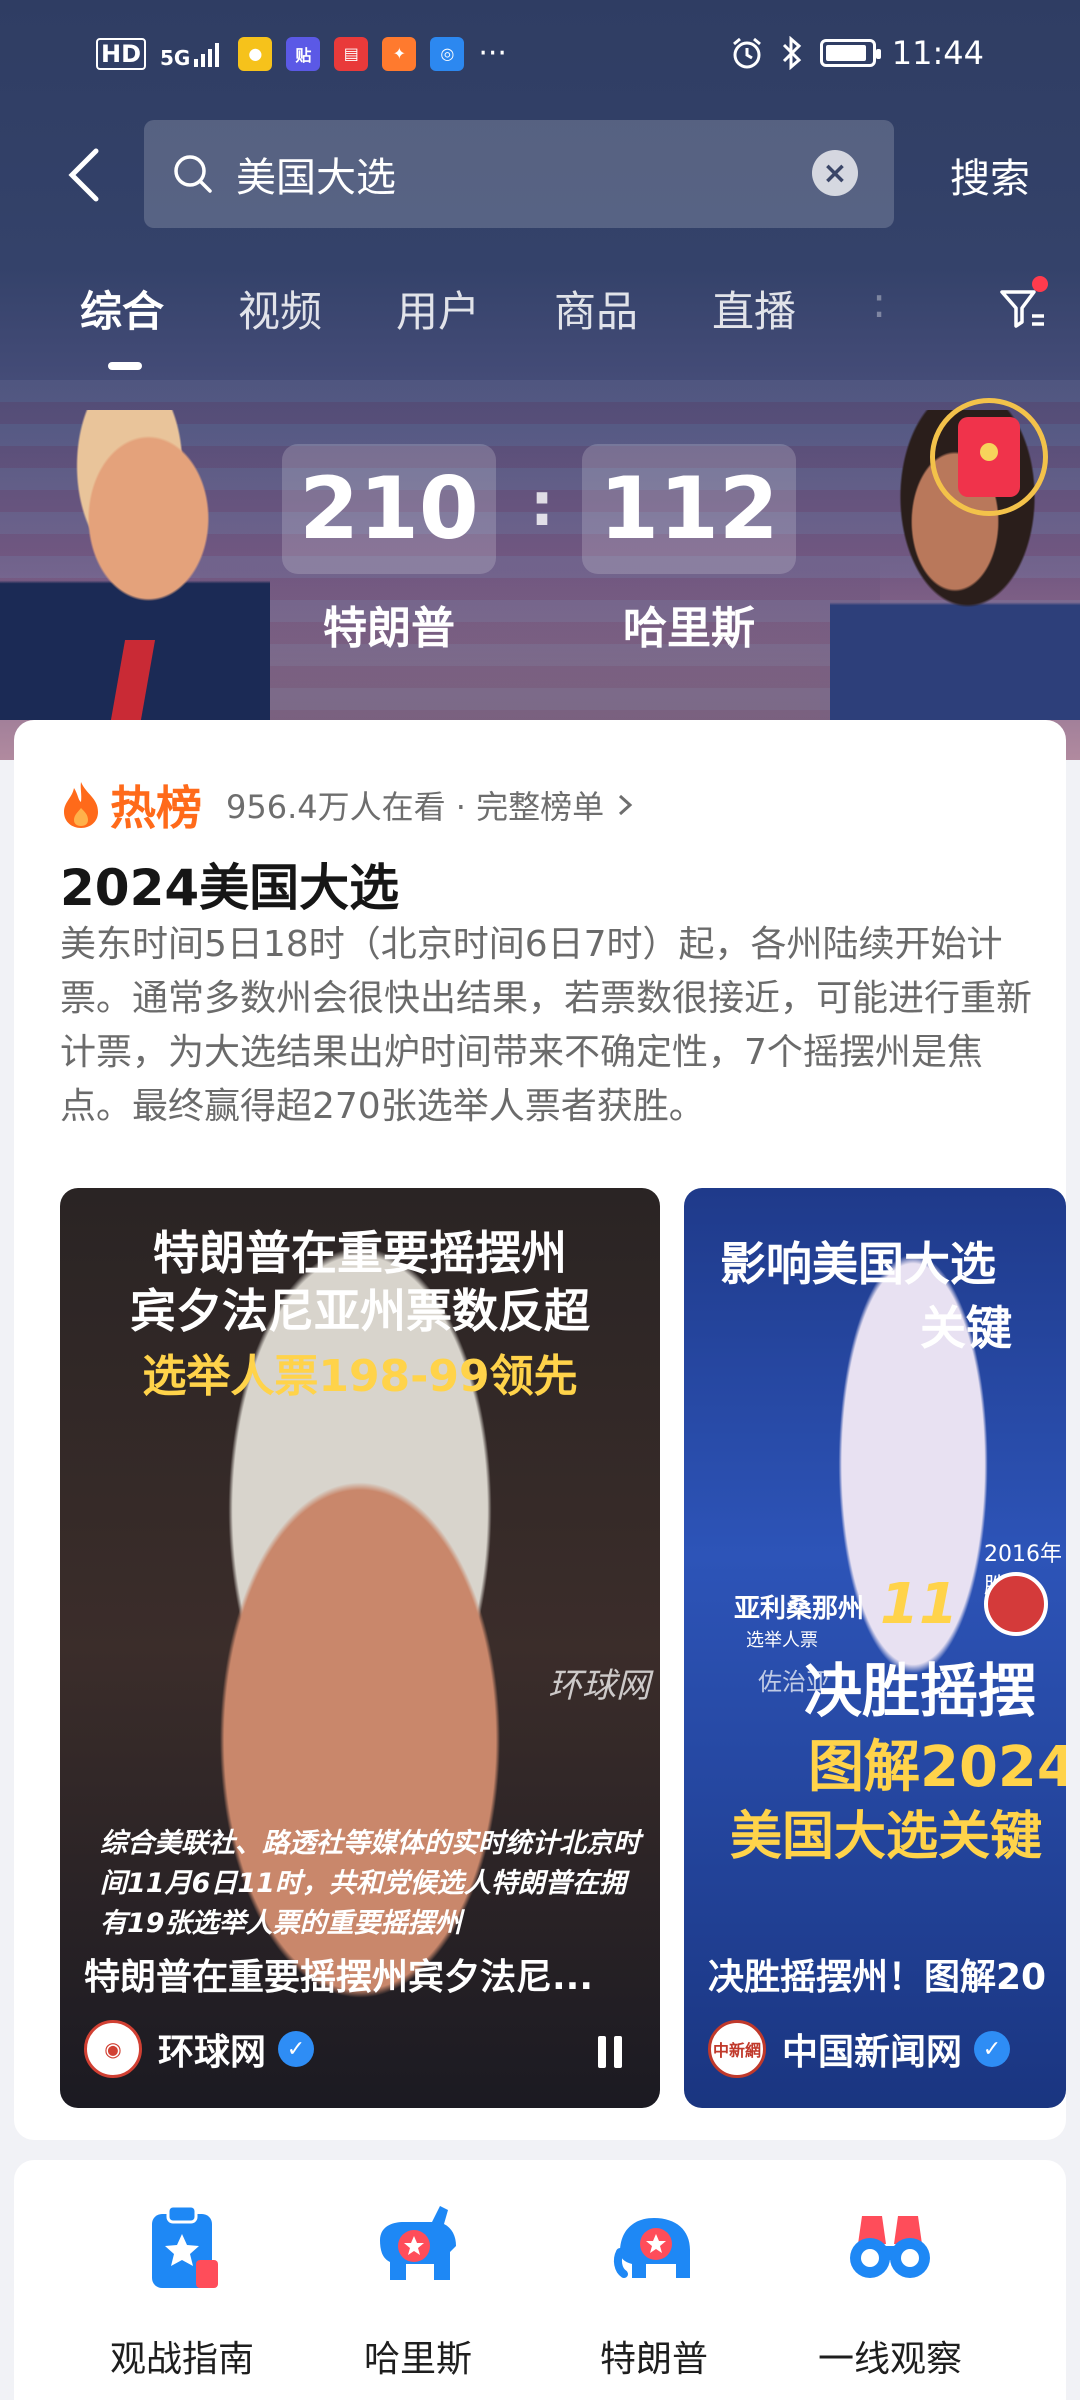 The image size is (1080, 2400). I want to click on search-query: 美国大选, so click(316, 178).